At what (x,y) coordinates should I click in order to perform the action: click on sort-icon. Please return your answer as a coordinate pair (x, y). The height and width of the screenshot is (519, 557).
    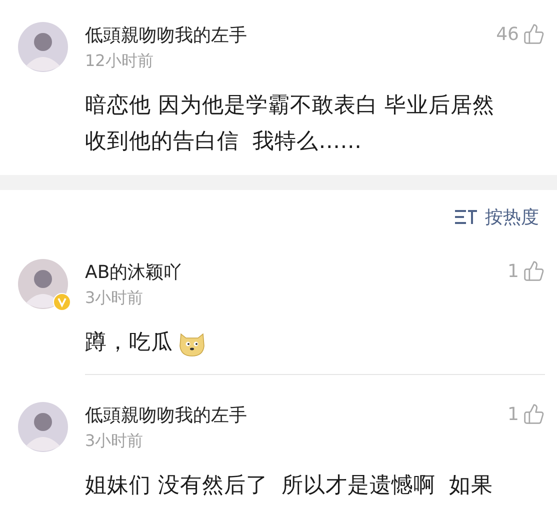
    Looking at the image, I should click on (466, 217).